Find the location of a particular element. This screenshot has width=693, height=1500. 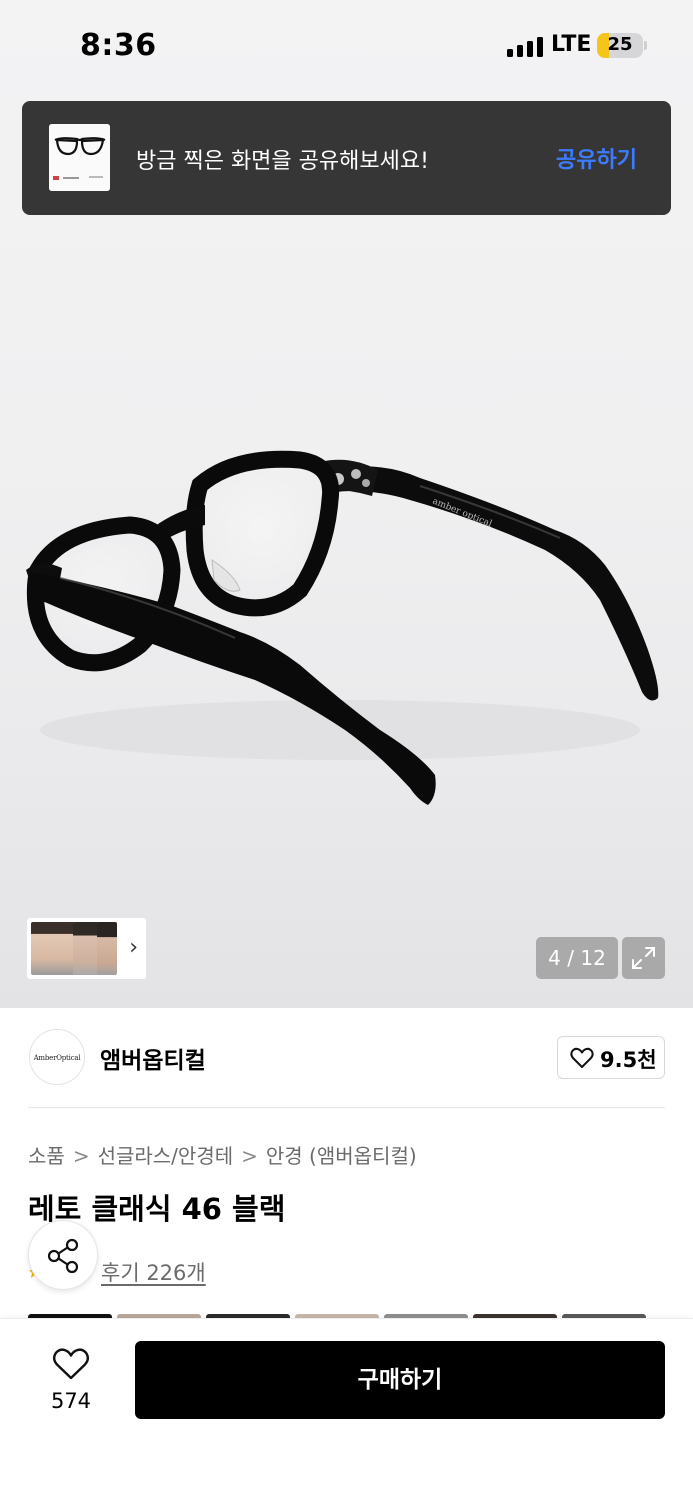

chevron-right-icon: › is located at coordinates (133, 947).